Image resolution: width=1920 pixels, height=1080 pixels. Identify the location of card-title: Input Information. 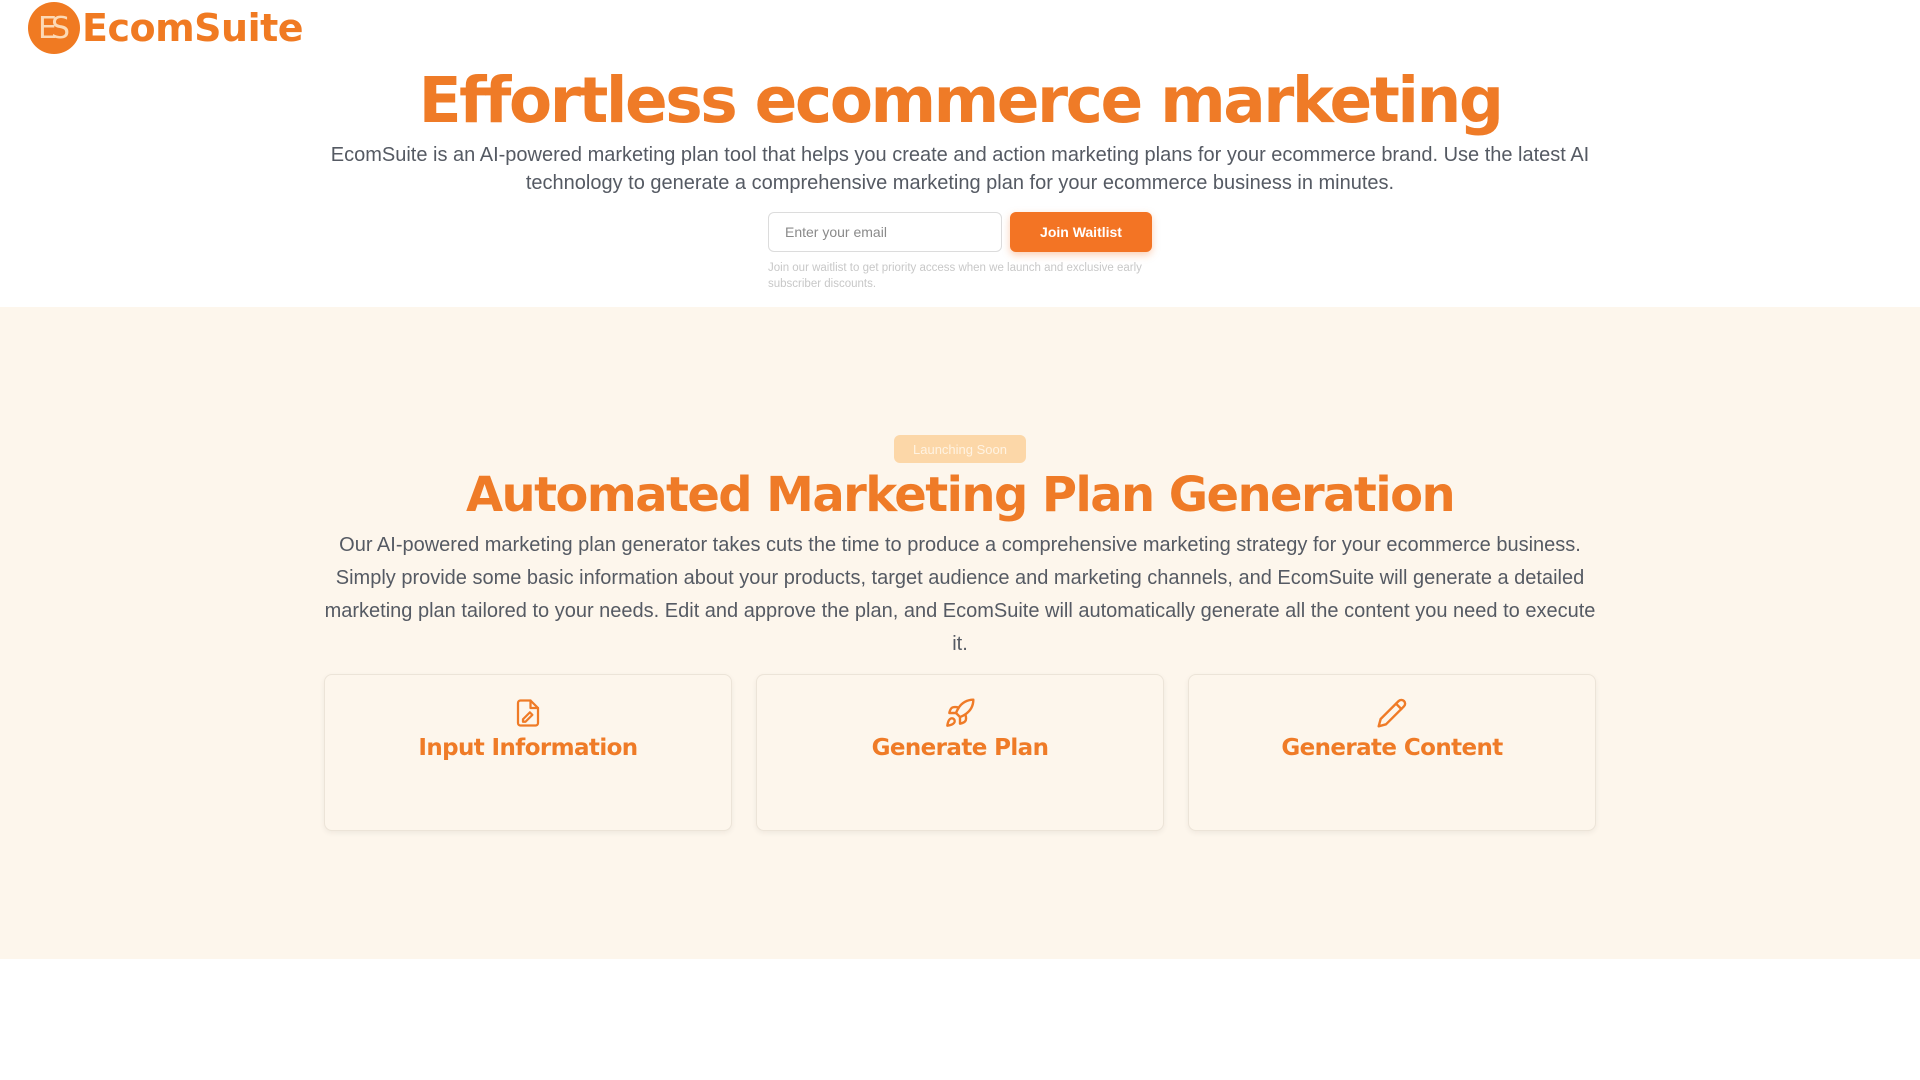
(528, 748).